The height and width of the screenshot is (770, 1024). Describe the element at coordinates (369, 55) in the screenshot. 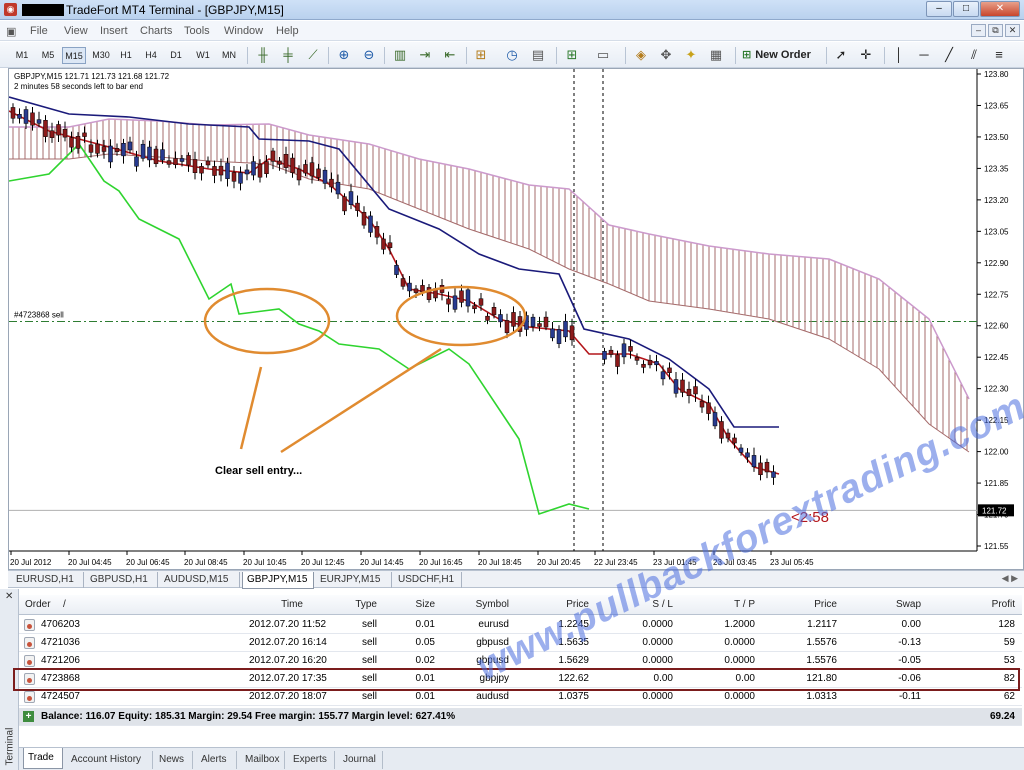

I see `zoom-out-icon: ⊖` at that location.